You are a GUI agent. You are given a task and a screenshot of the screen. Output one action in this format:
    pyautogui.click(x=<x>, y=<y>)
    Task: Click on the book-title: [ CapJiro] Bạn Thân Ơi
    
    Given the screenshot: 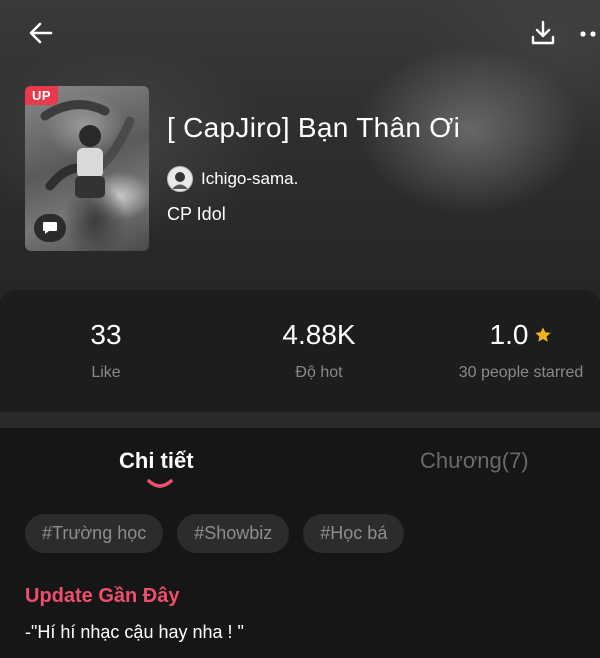 What is the action you would take?
    pyautogui.click(x=314, y=127)
    